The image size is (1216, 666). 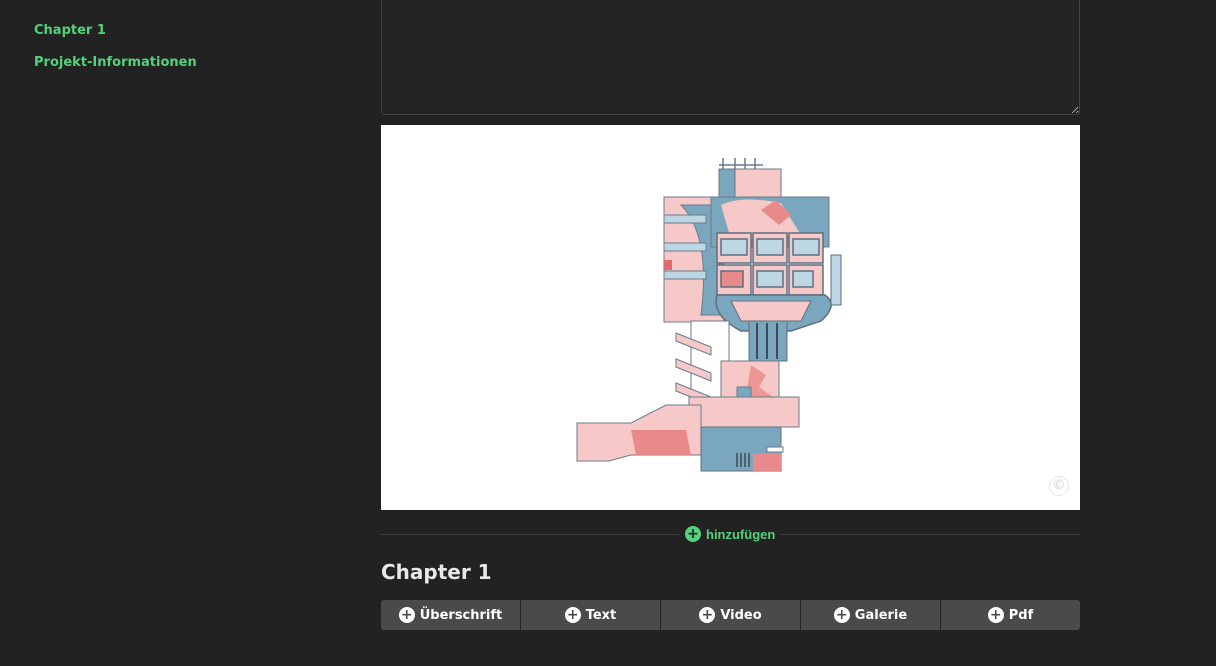 I want to click on add-pdf-label: Pdf, so click(x=1021, y=615).